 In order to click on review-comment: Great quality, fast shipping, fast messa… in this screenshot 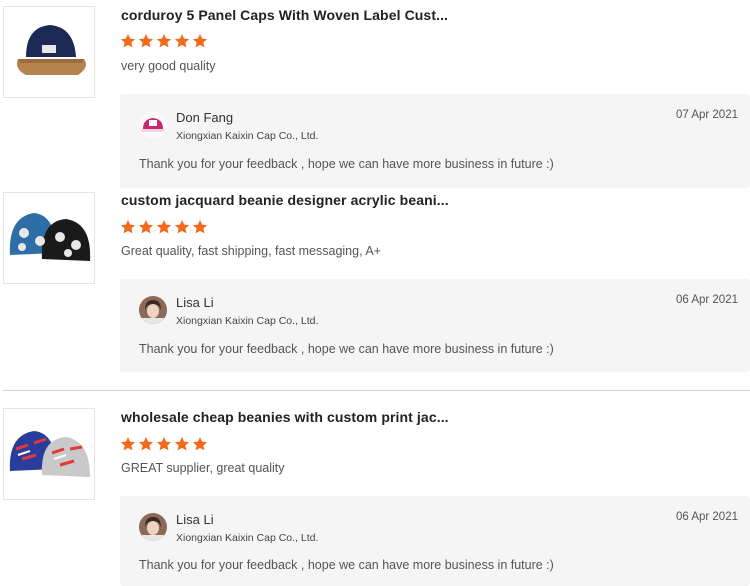, I will do `click(251, 251)`.